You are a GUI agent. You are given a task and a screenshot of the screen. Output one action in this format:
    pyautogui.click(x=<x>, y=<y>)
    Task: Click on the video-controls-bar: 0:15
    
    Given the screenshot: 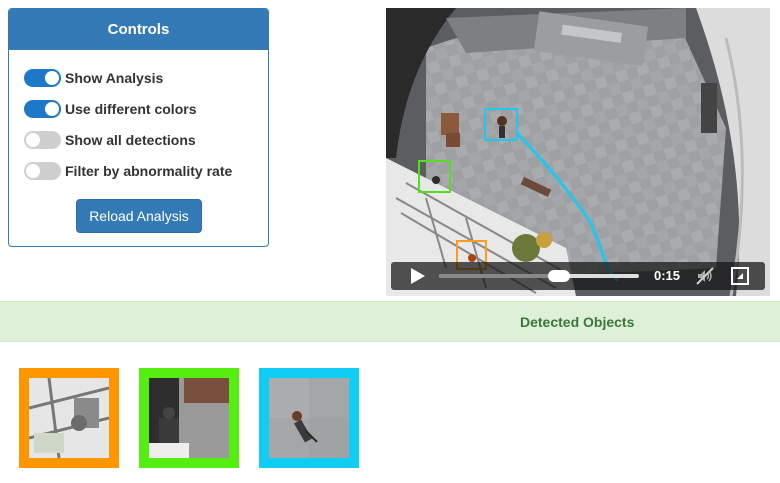 What is the action you would take?
    pyautogui.click(x=578, y=276)
    